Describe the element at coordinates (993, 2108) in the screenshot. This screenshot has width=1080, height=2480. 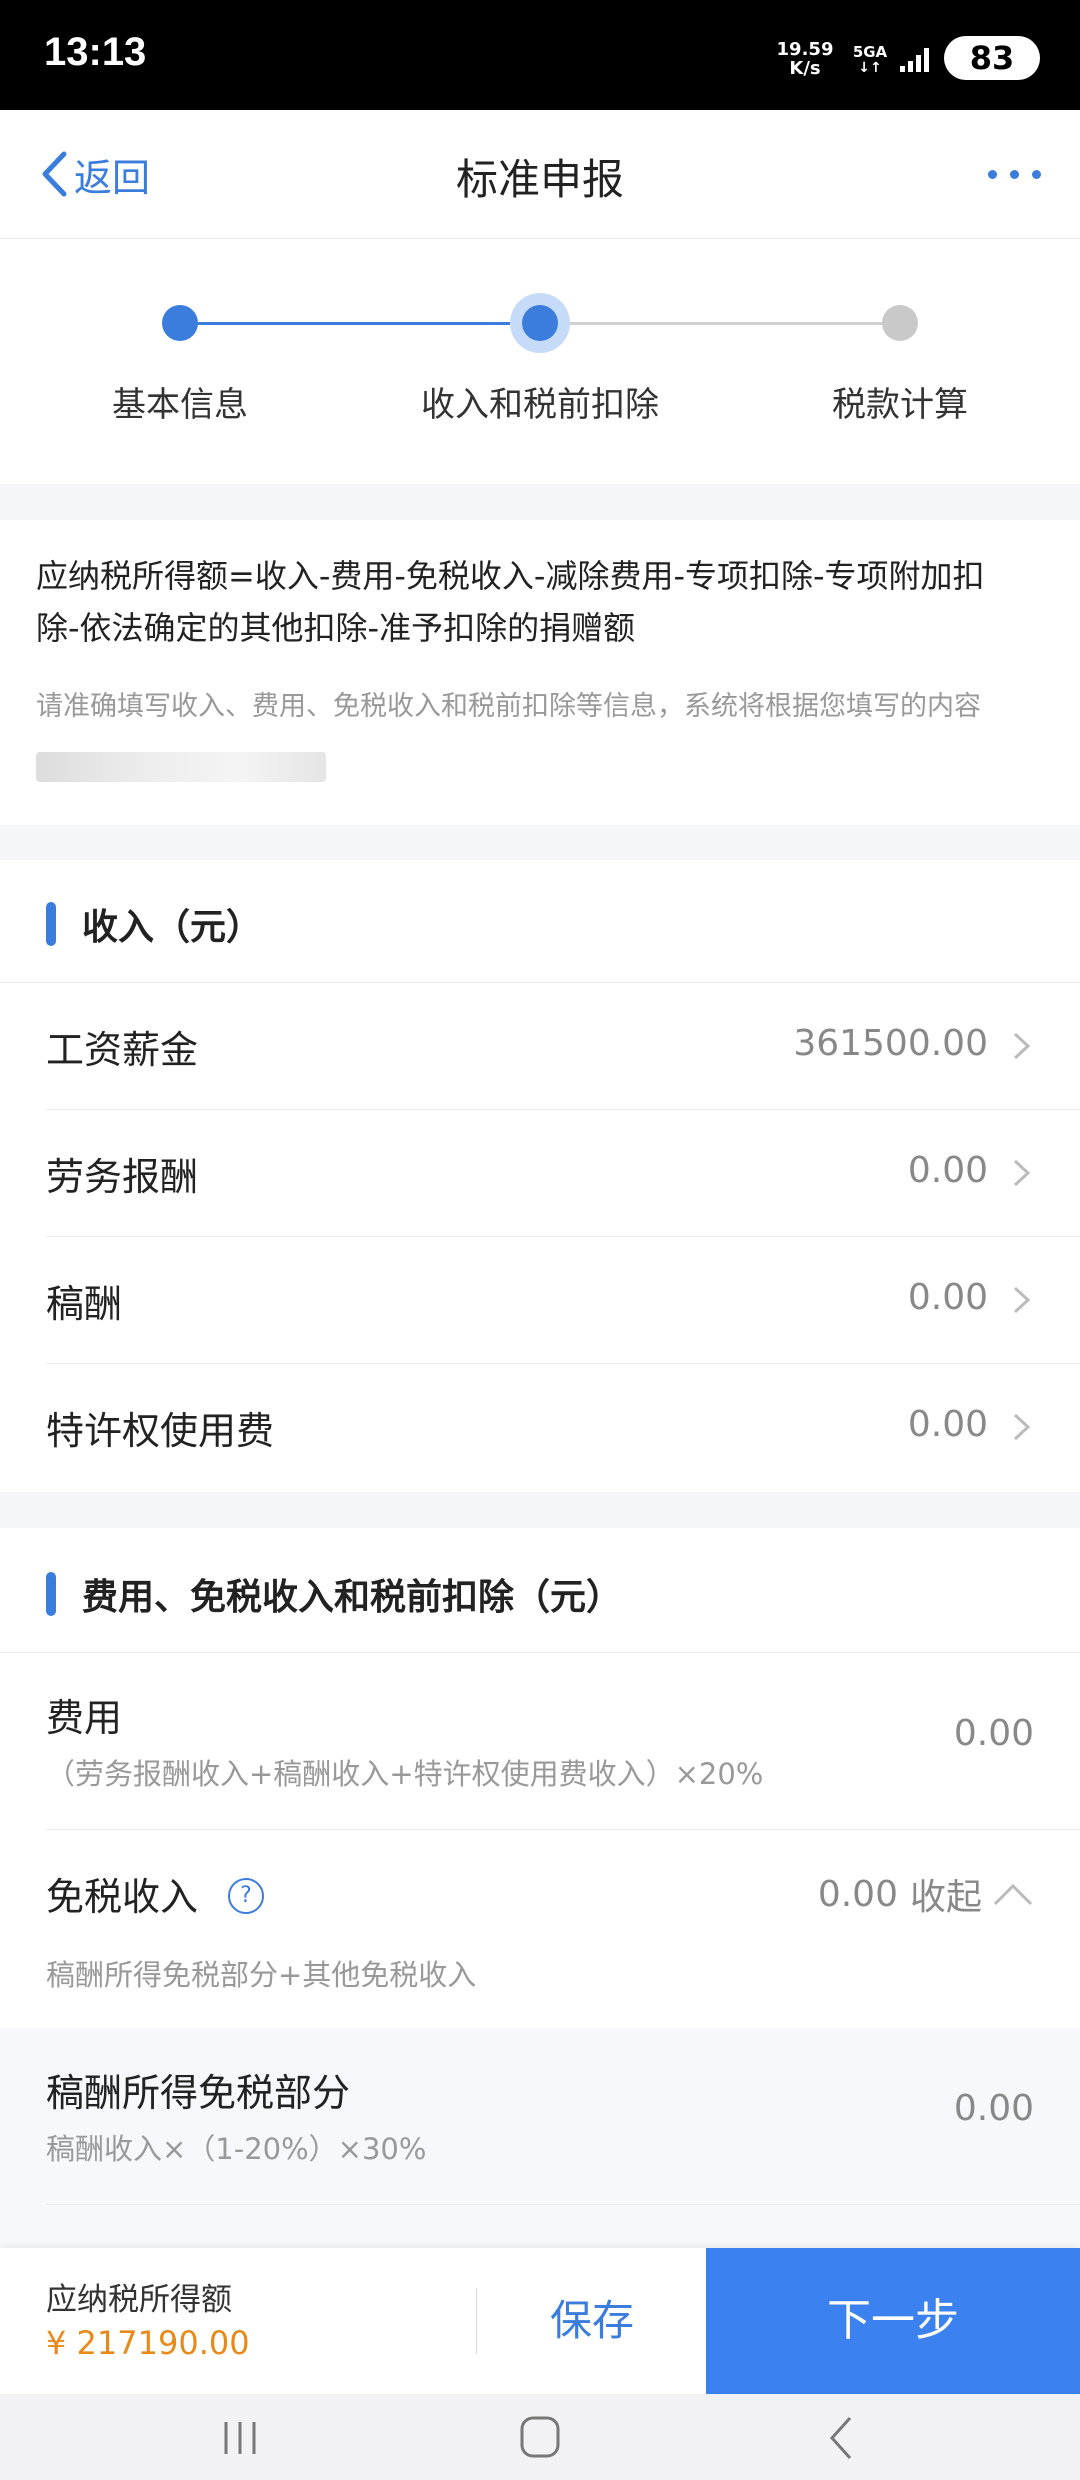
I see `royalty-free-value: 0.00` at that location.